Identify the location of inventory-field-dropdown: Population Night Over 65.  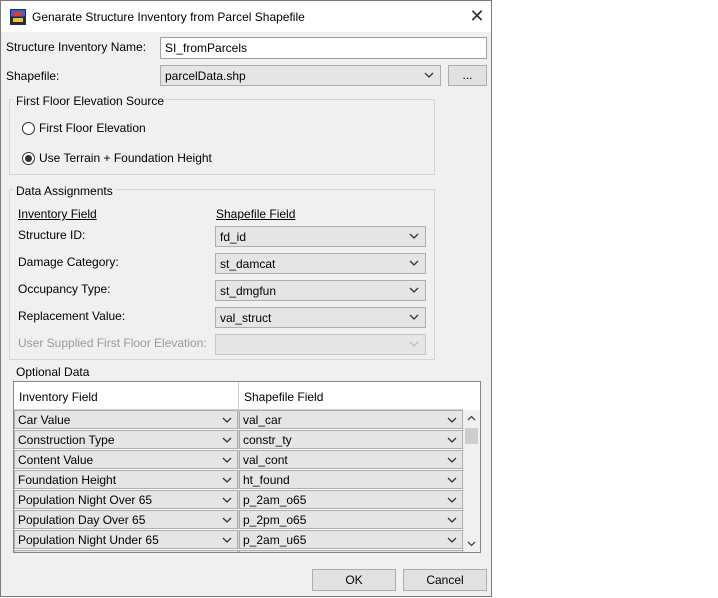
(126, 499).